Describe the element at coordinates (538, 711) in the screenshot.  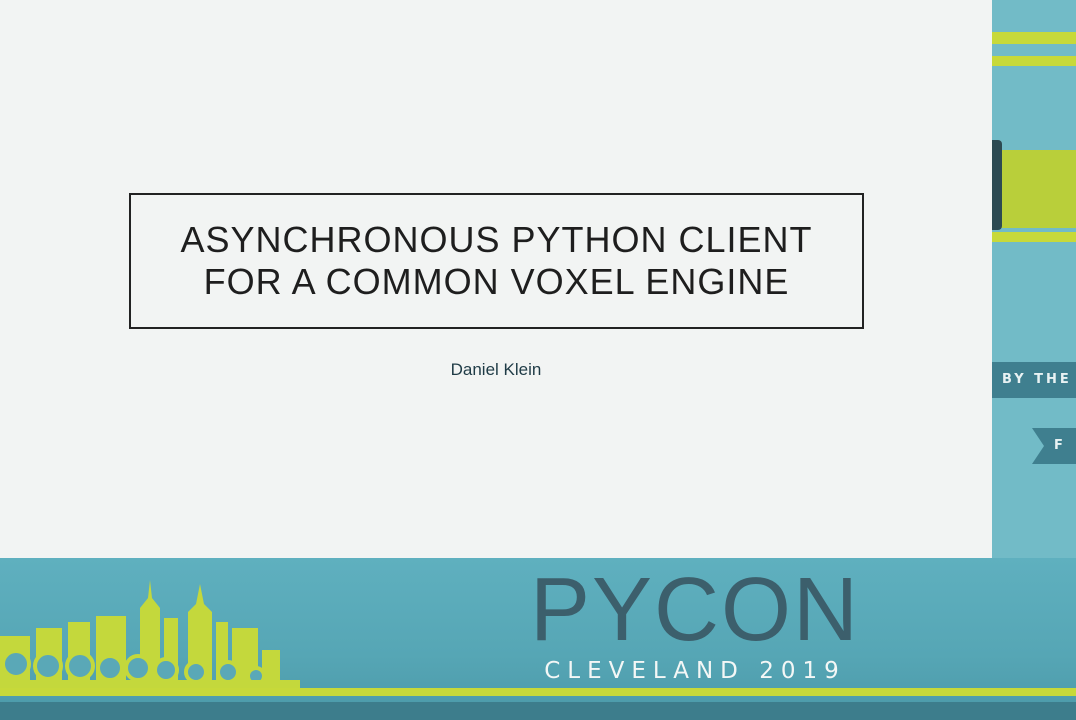
I see `dark-stripe` at that location.